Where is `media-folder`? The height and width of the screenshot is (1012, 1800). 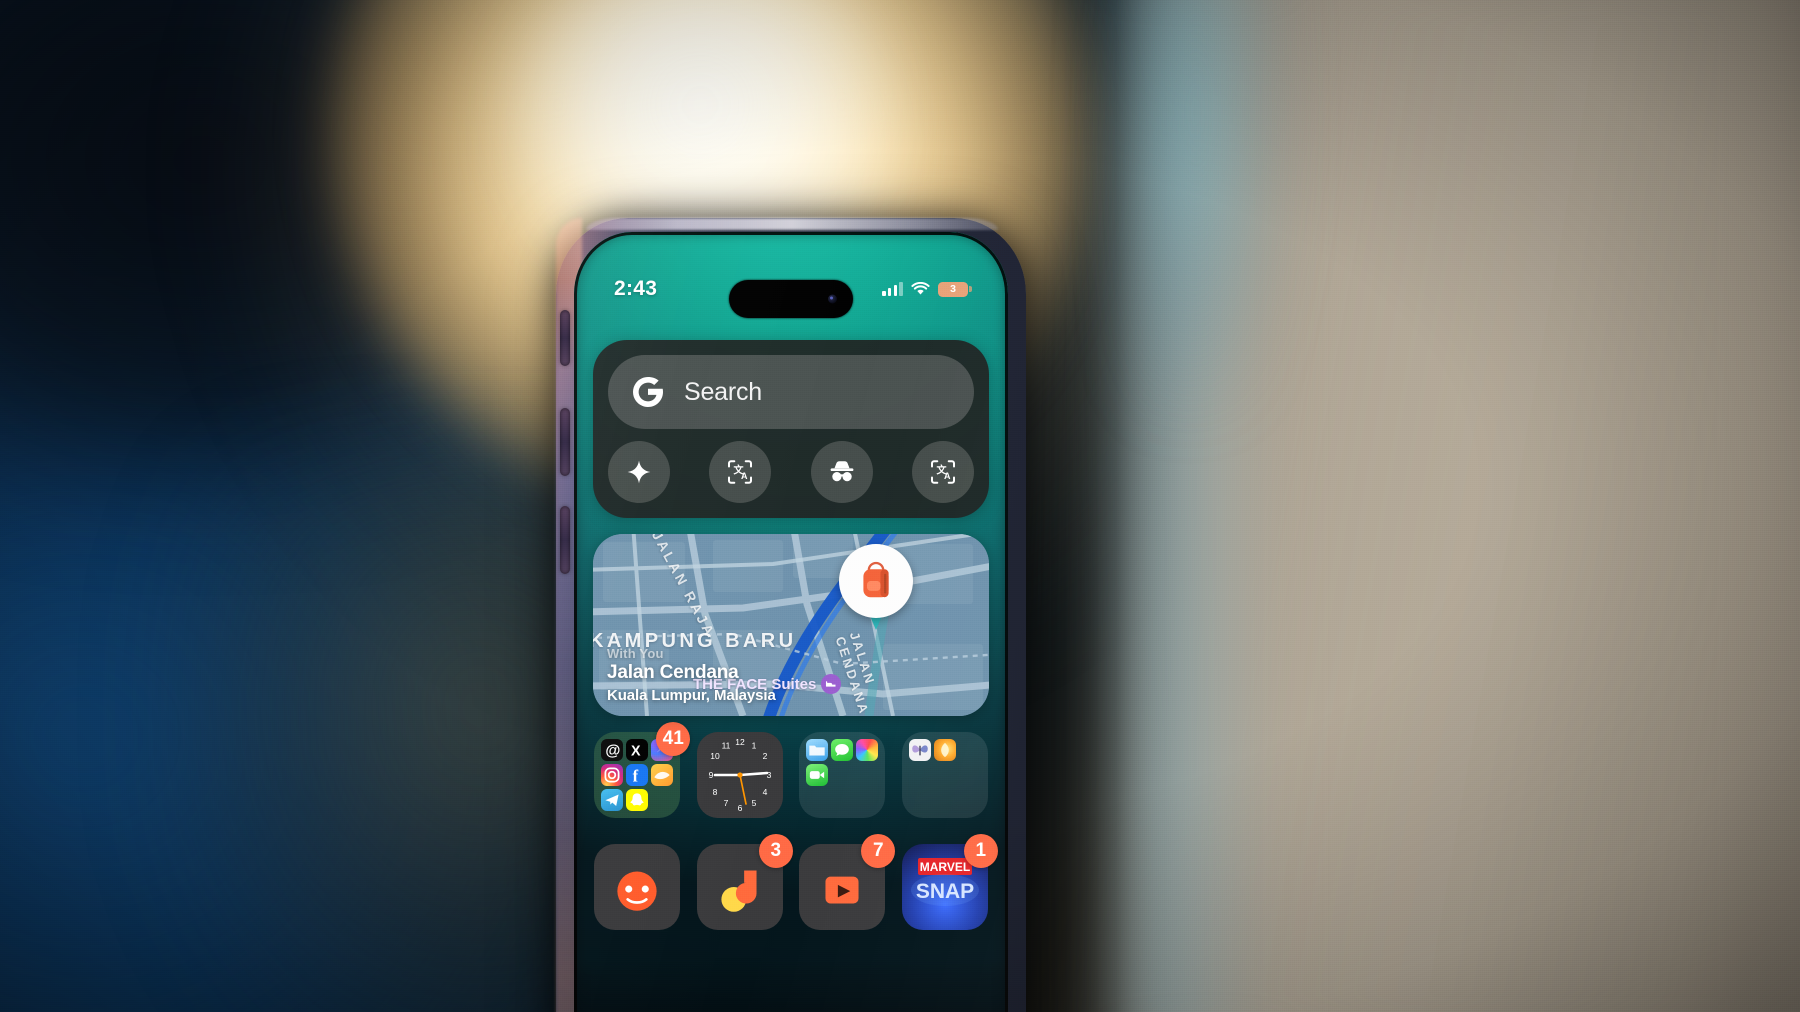 media-folder is located at coordinates (944, 775).